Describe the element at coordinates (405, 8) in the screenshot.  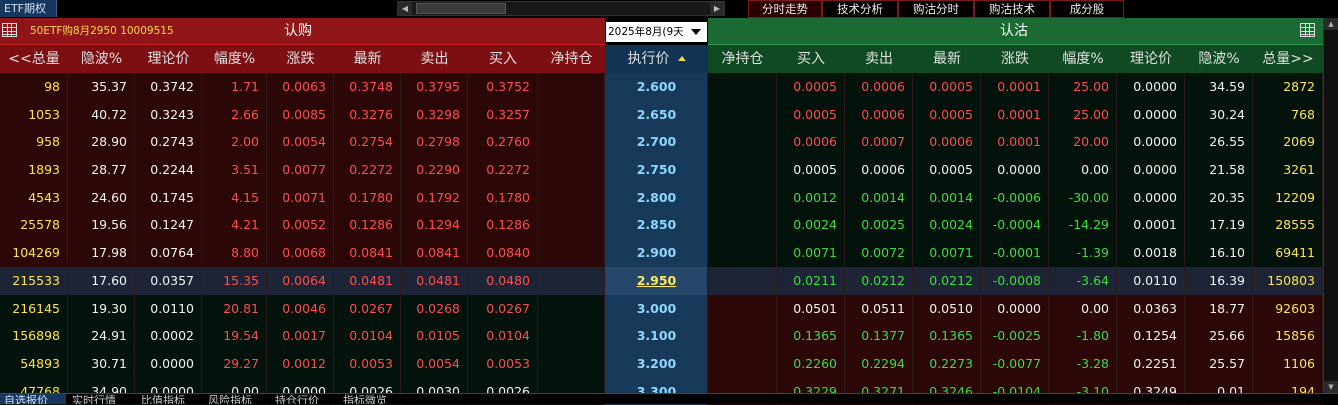
I see `scroll-left-icon: ◀` at that location.